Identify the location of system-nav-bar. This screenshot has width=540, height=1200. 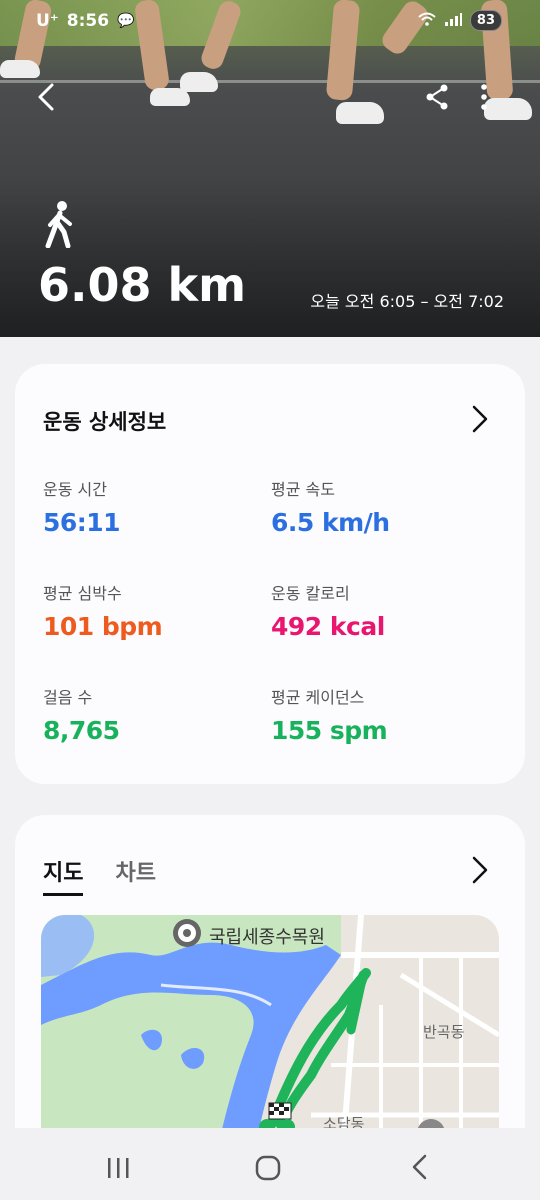
(270, 1164).